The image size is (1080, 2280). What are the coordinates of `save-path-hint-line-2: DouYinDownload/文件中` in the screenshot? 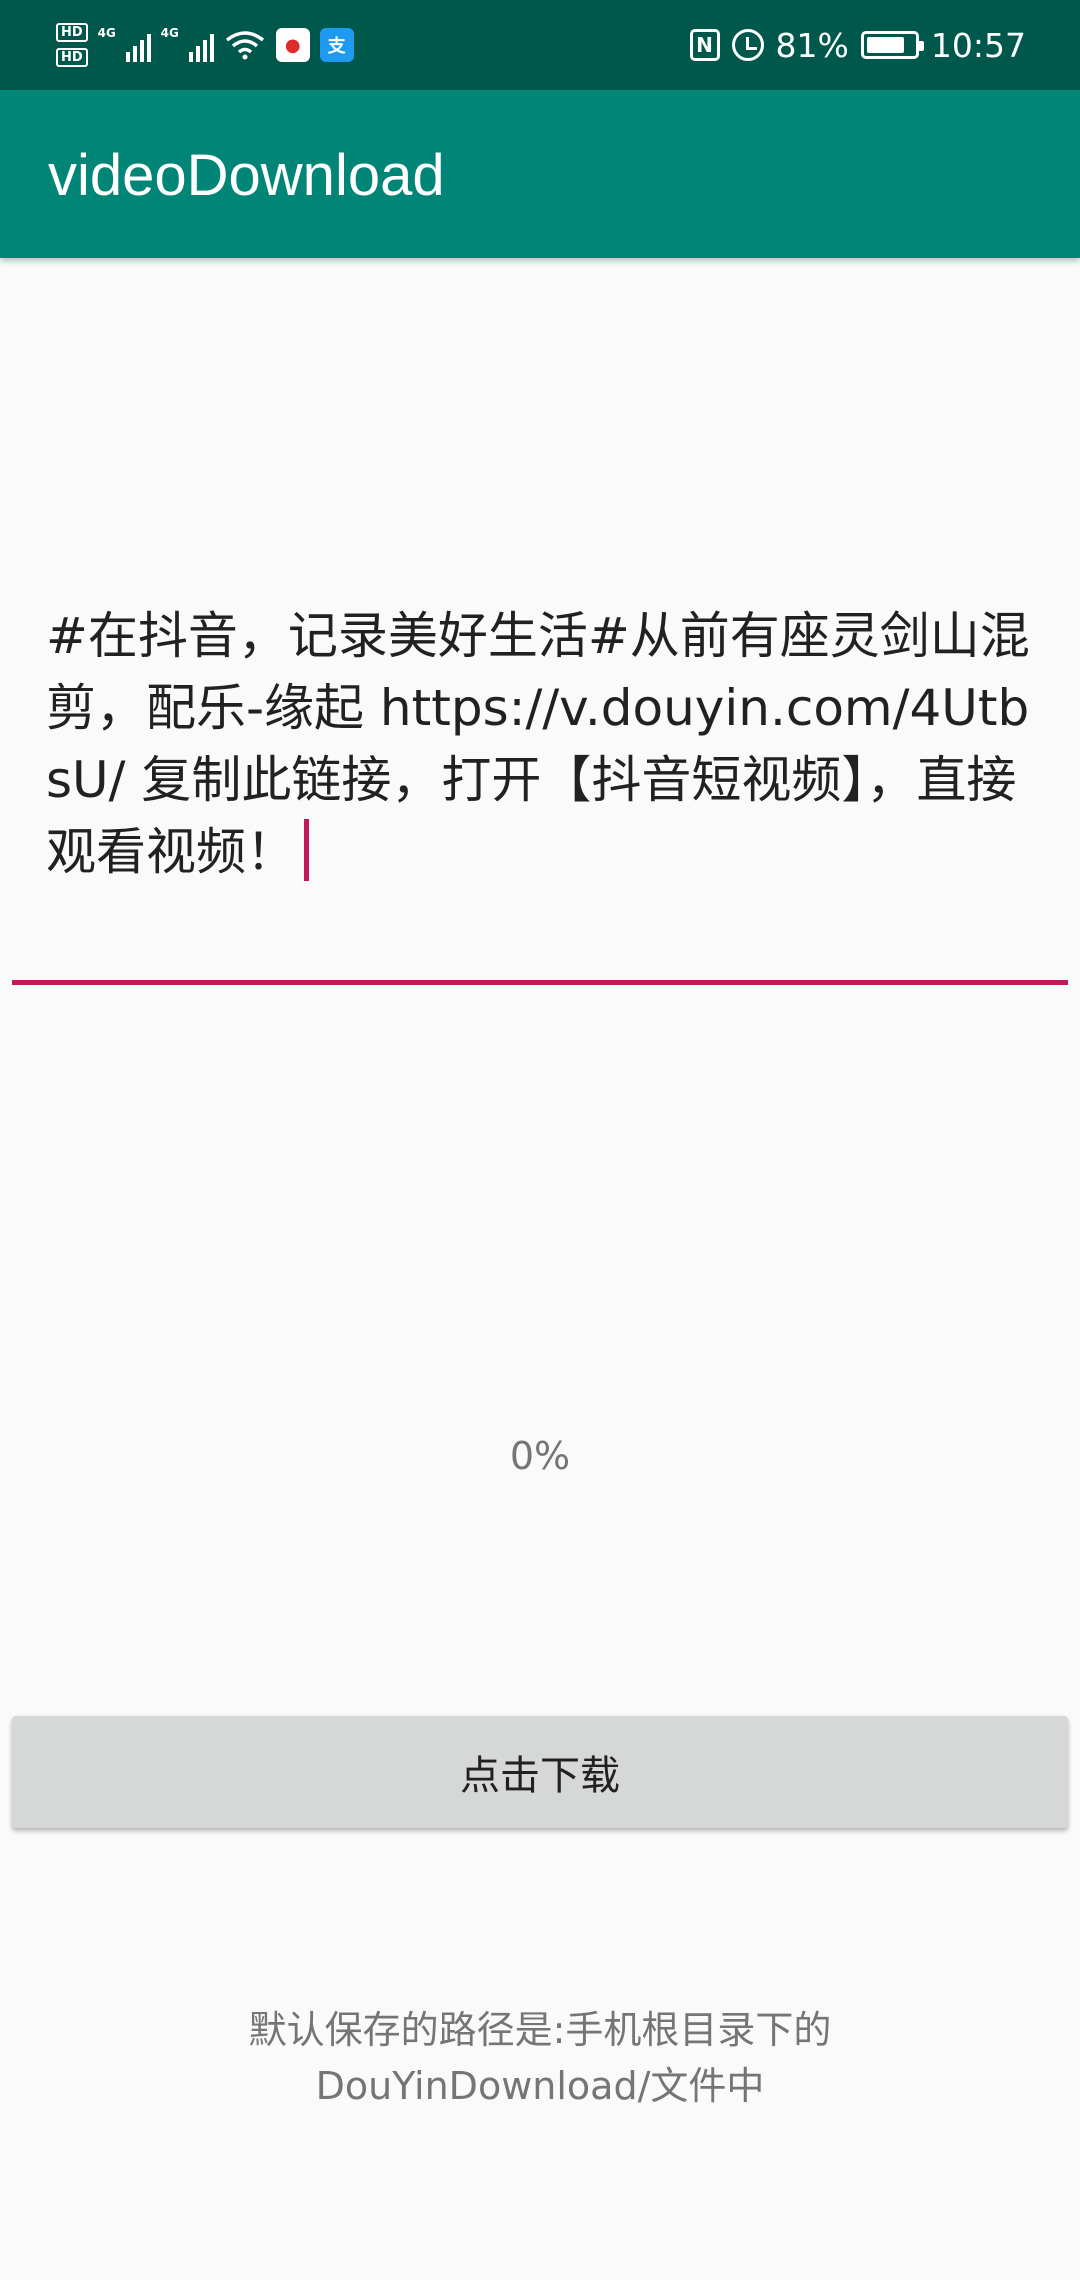 It's located at (540, 2086).